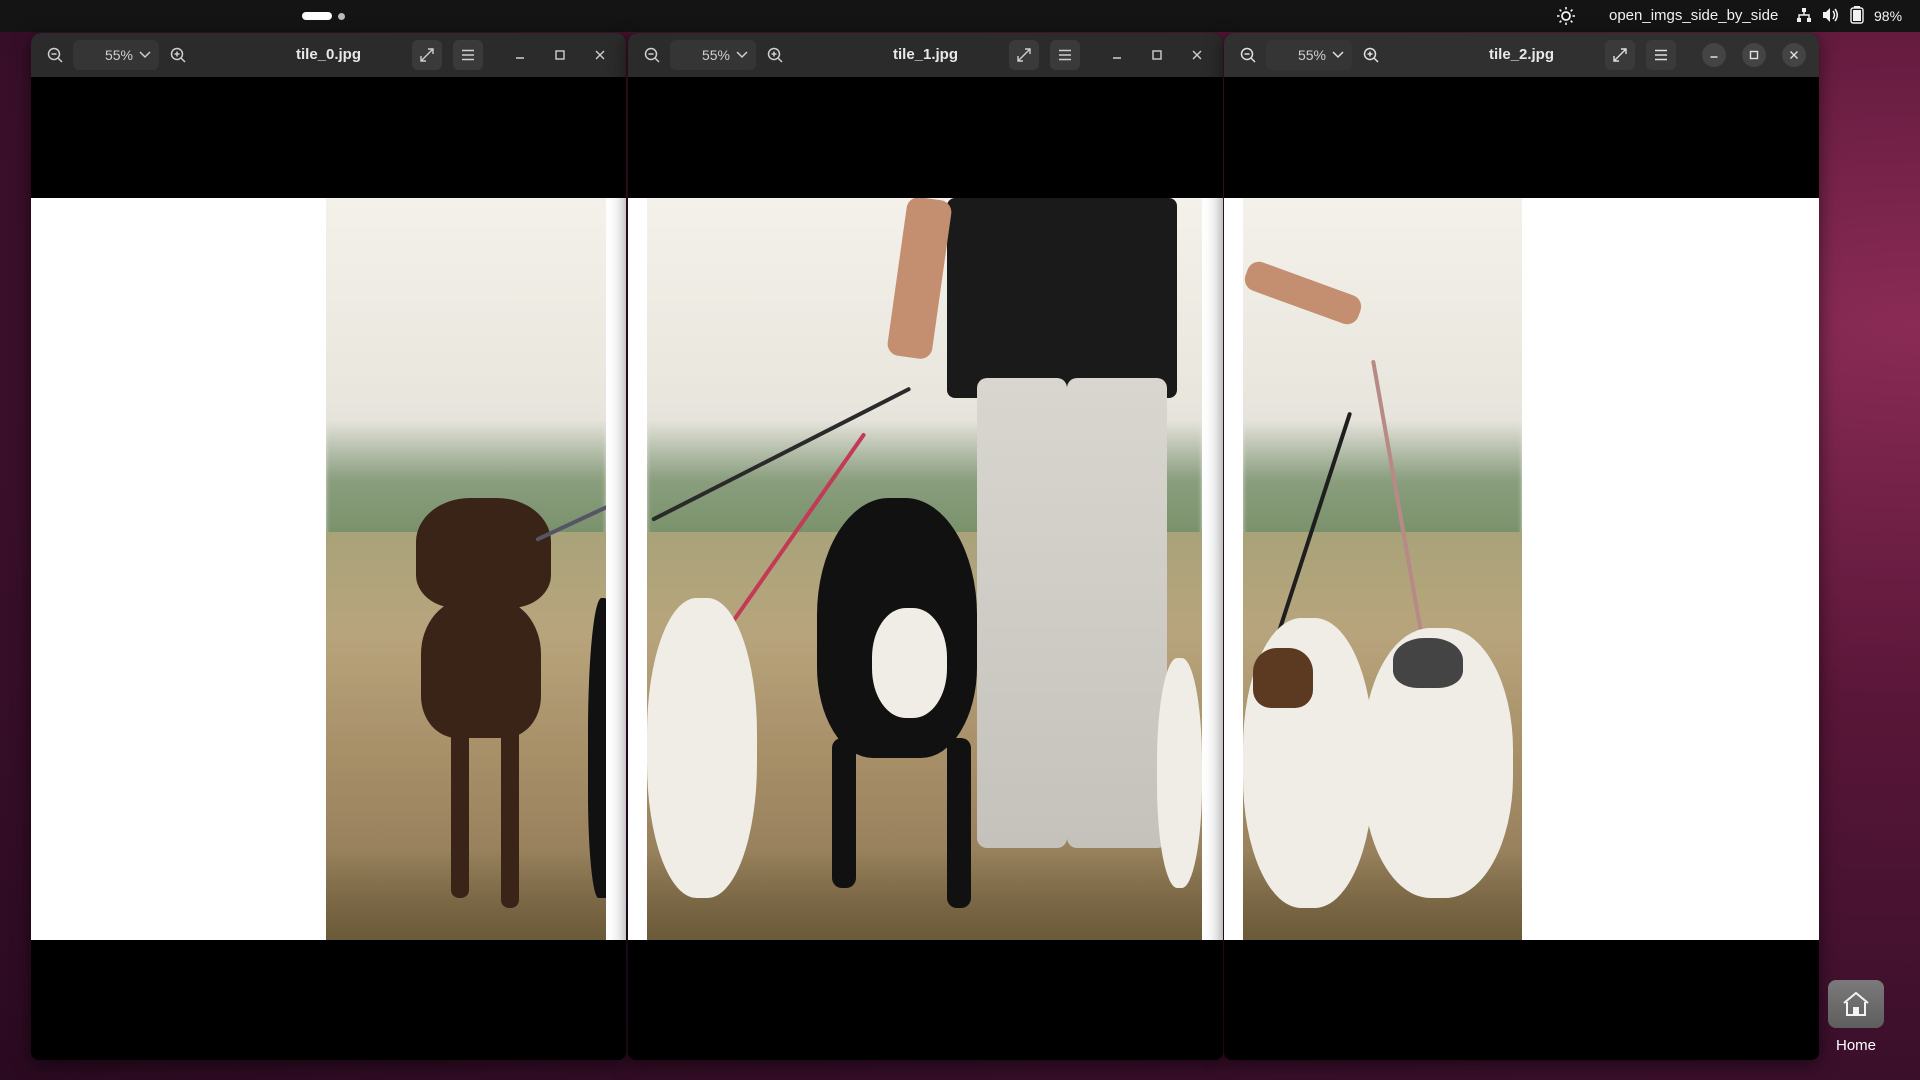 This screenshot has height=1080, width=1920. I want to click on top-bar: open_imgs_side_by_side 98%, so click(960, 16).